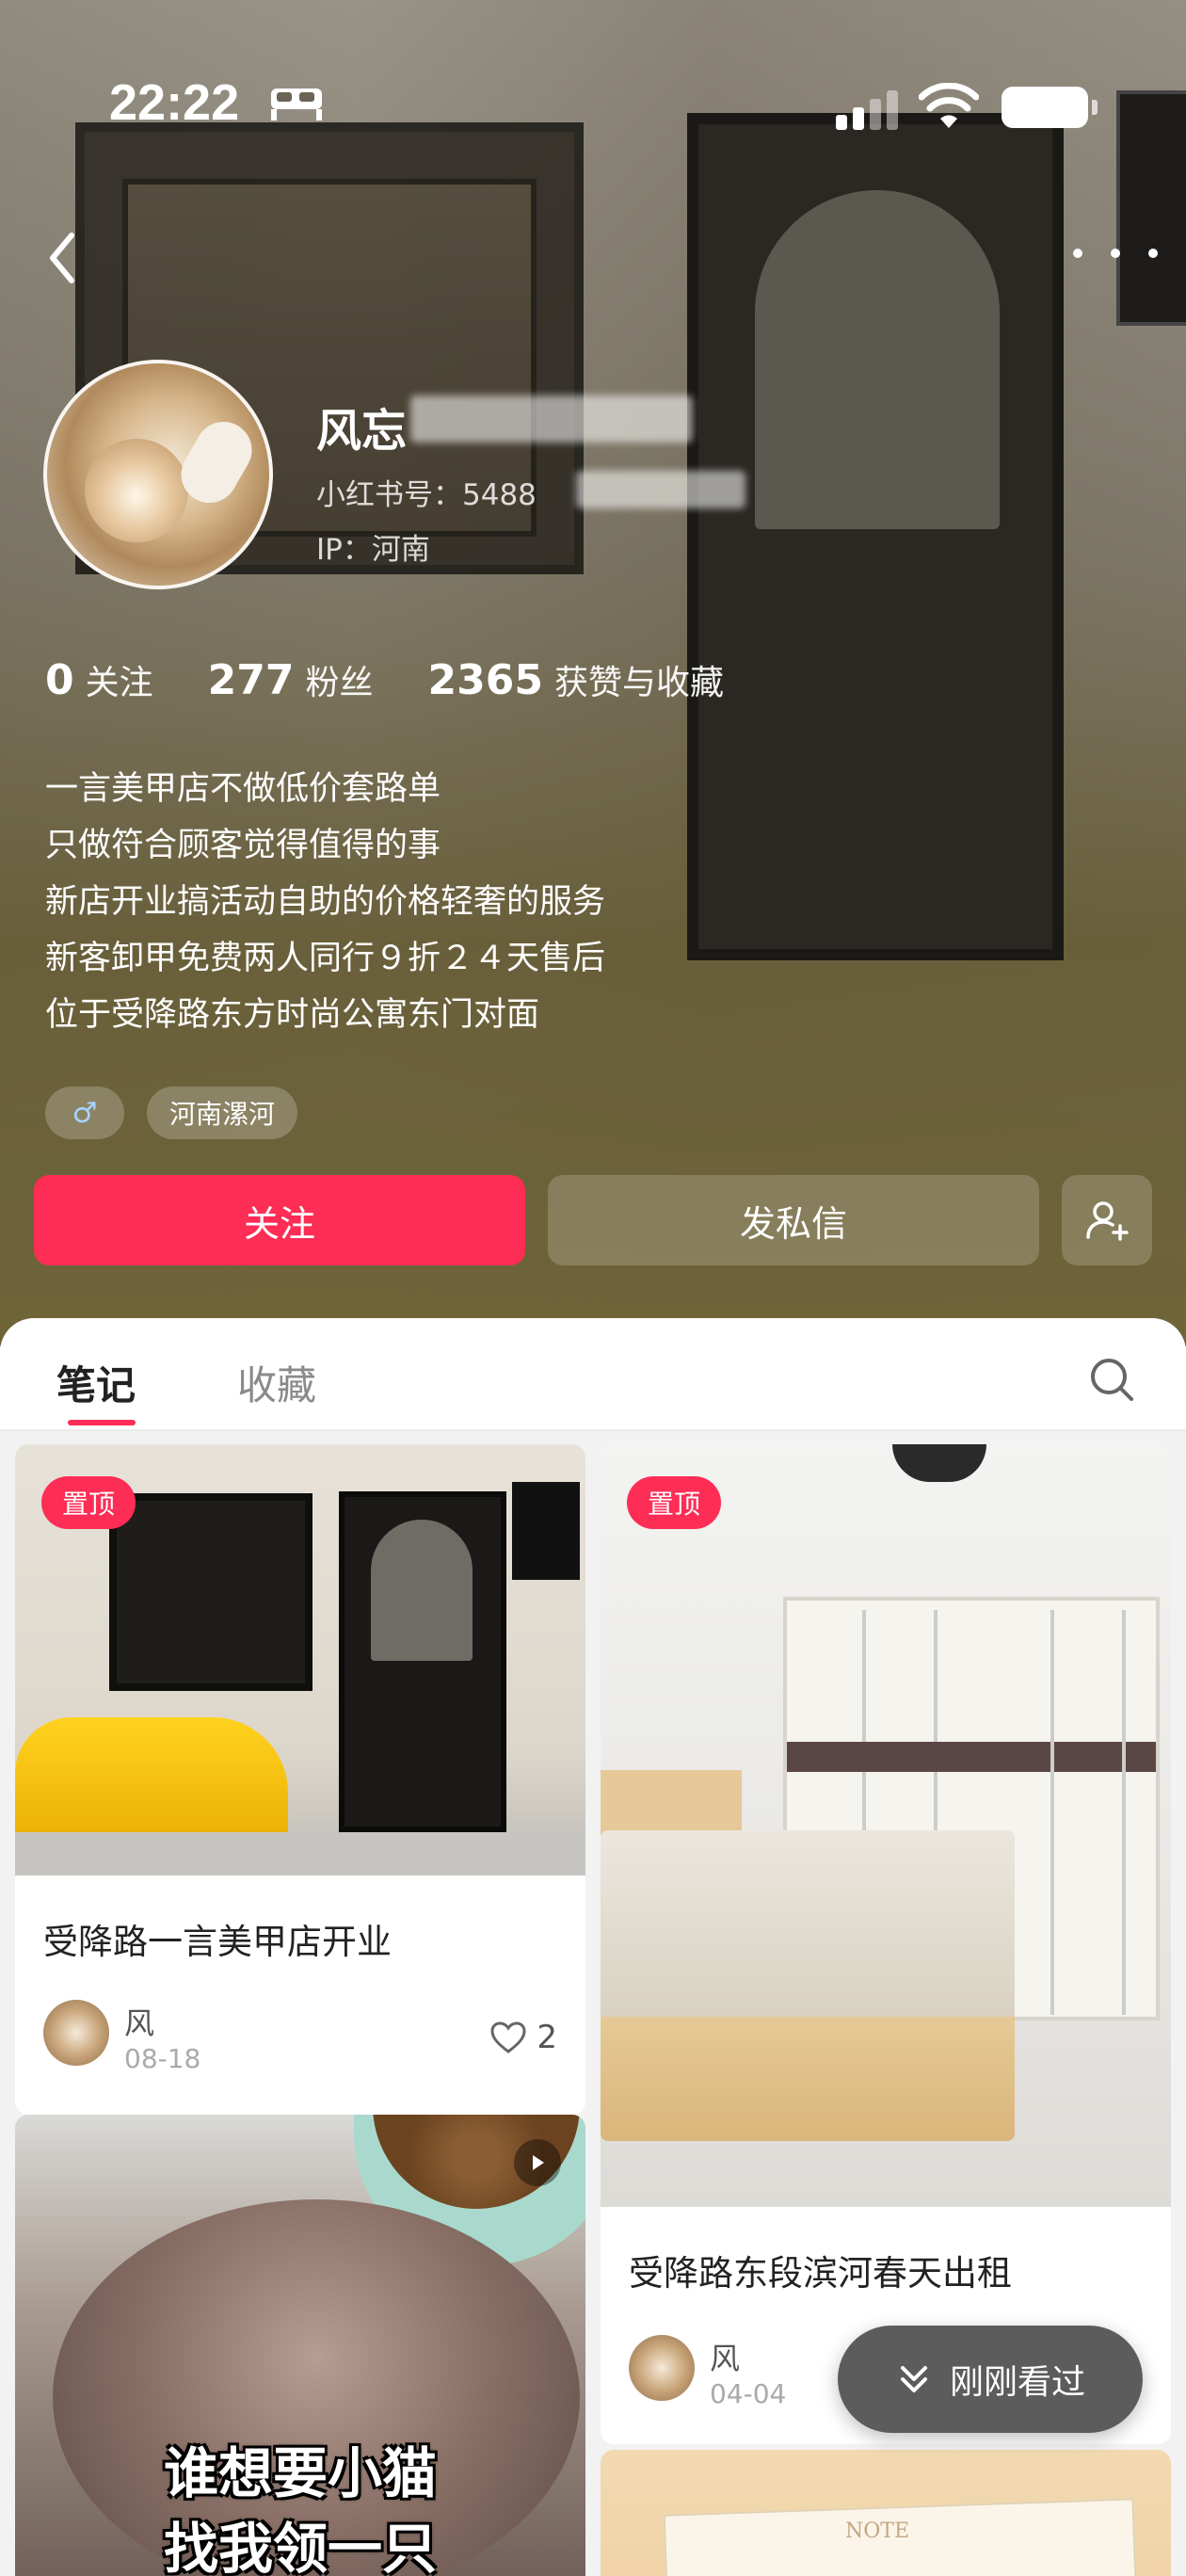 The width and height of the screenshot is (1186, 2576). I want to click on bio-line: 新店开业搞活动自助的价格轻奢的服务, so click(325, 902).